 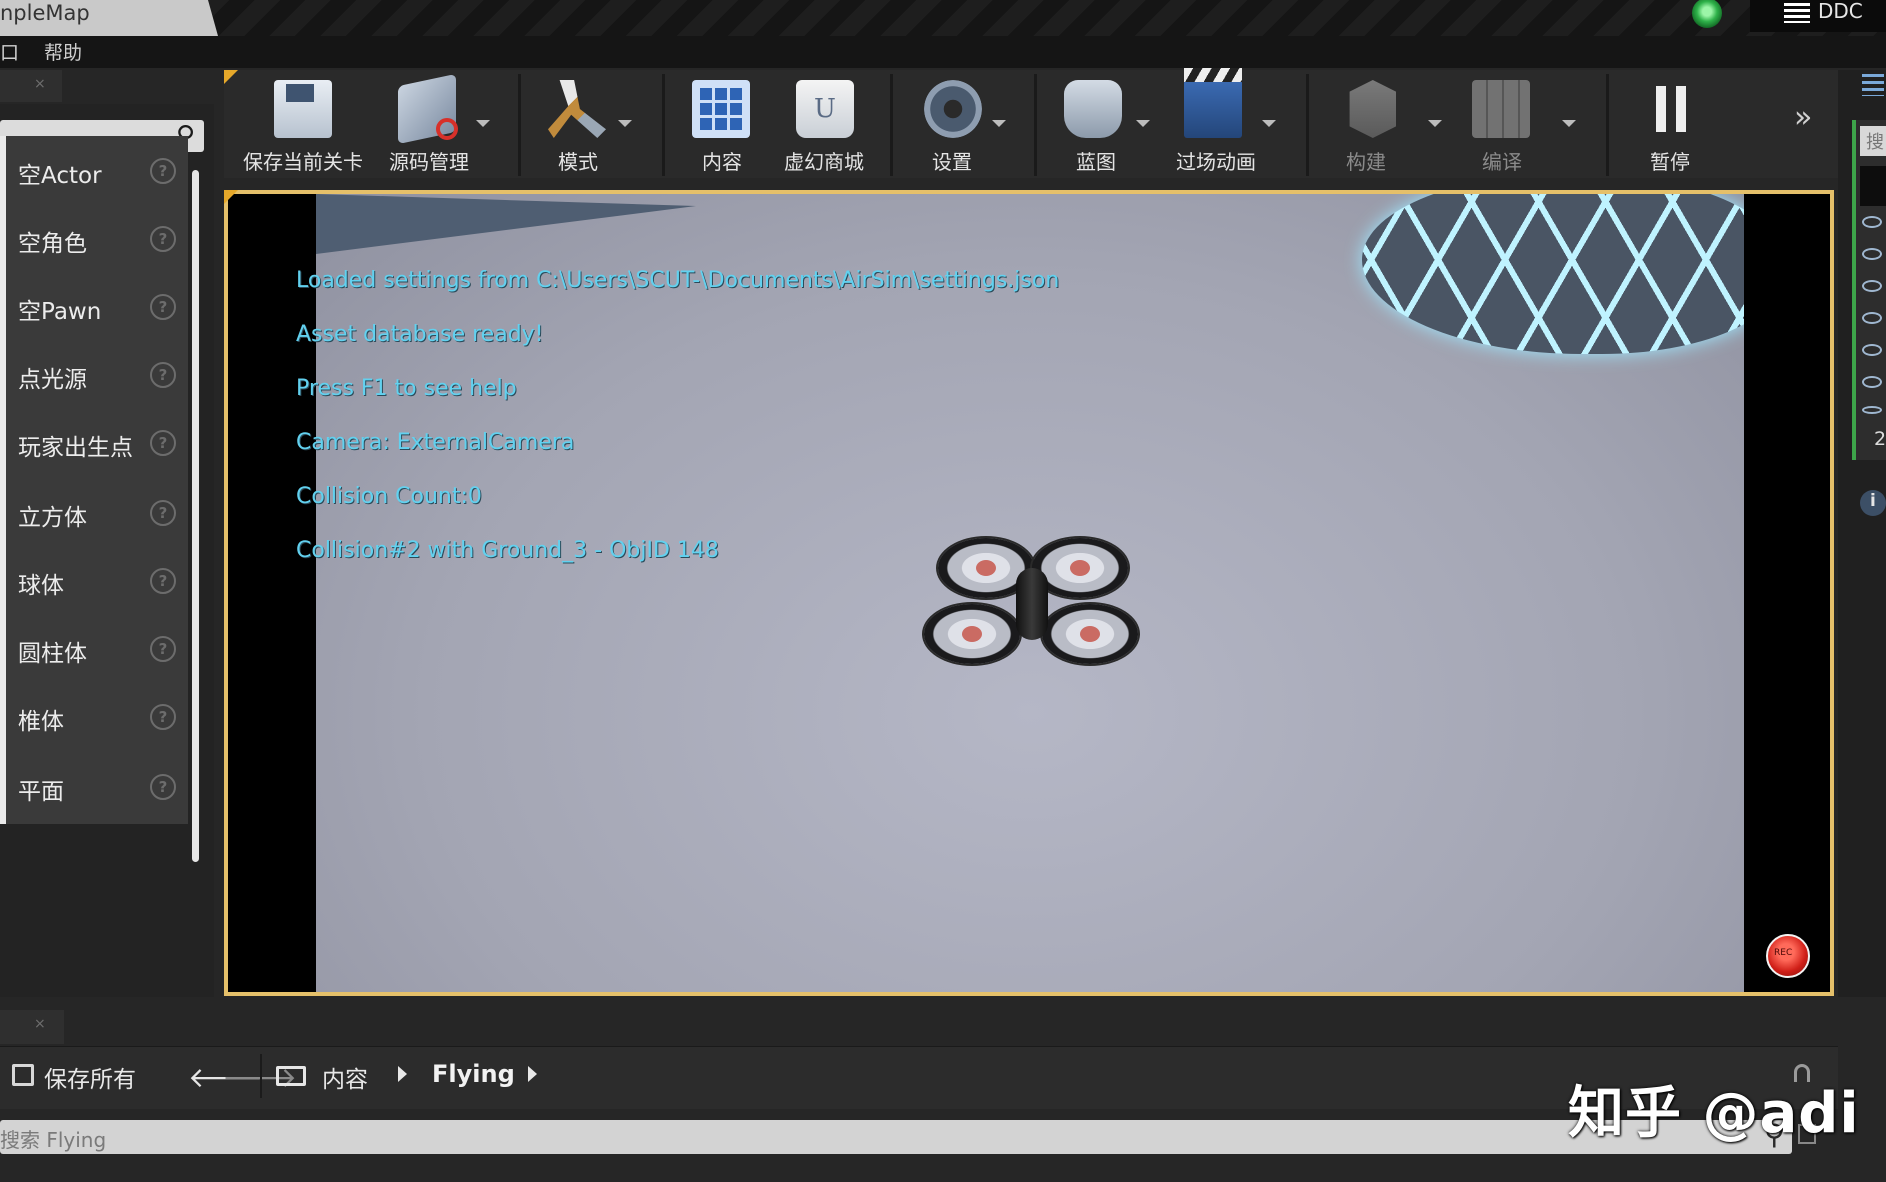 I want to click on rotor-rear-left, so click(x=972, y=634).